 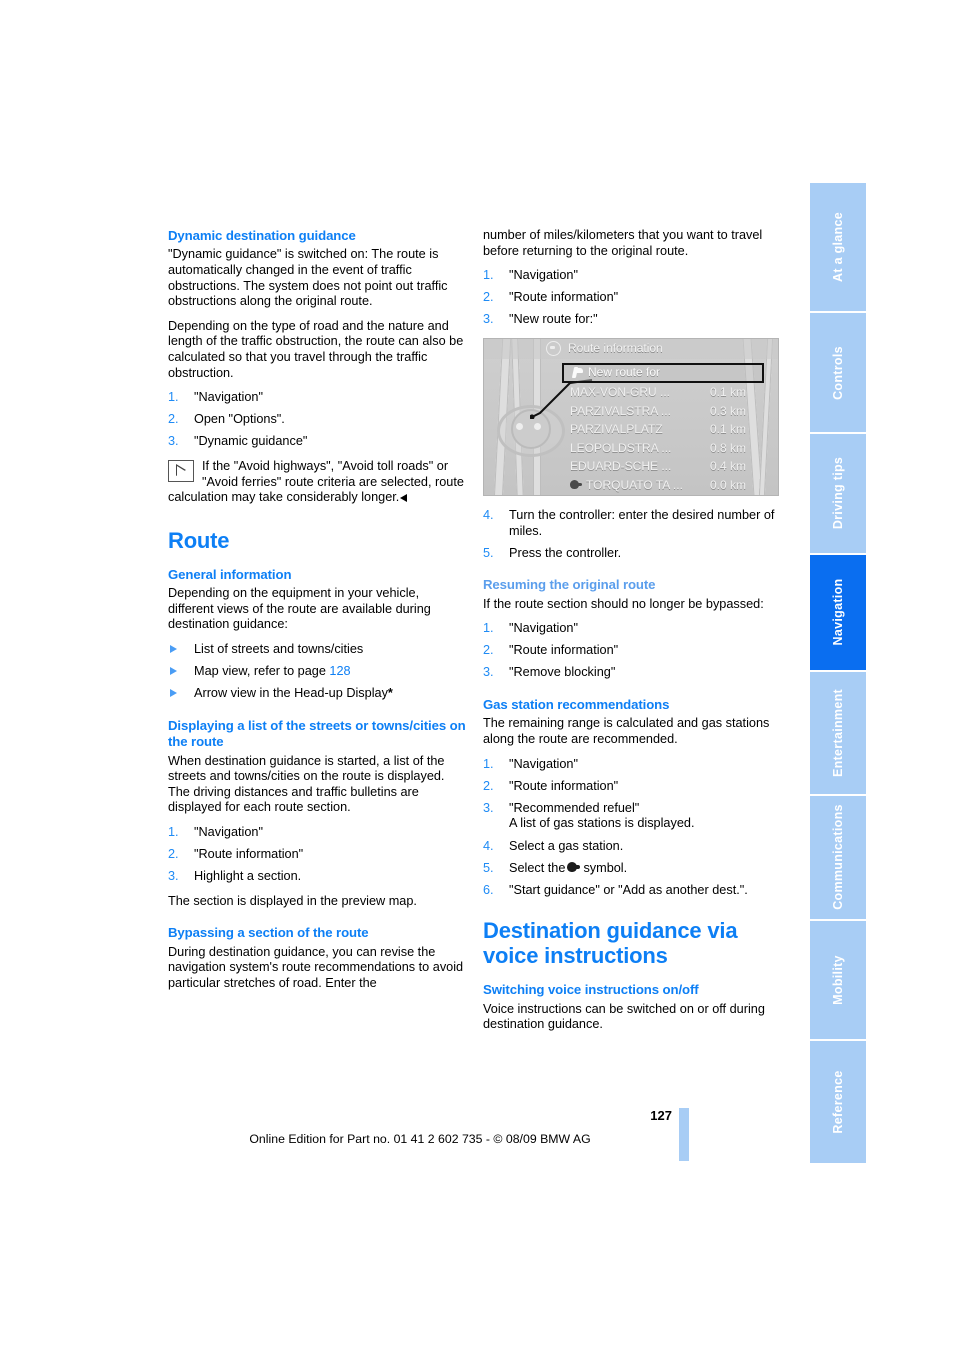 I want to click on sidebar-tab-at-a-glance: At a glance, so click(x=838, y=248).